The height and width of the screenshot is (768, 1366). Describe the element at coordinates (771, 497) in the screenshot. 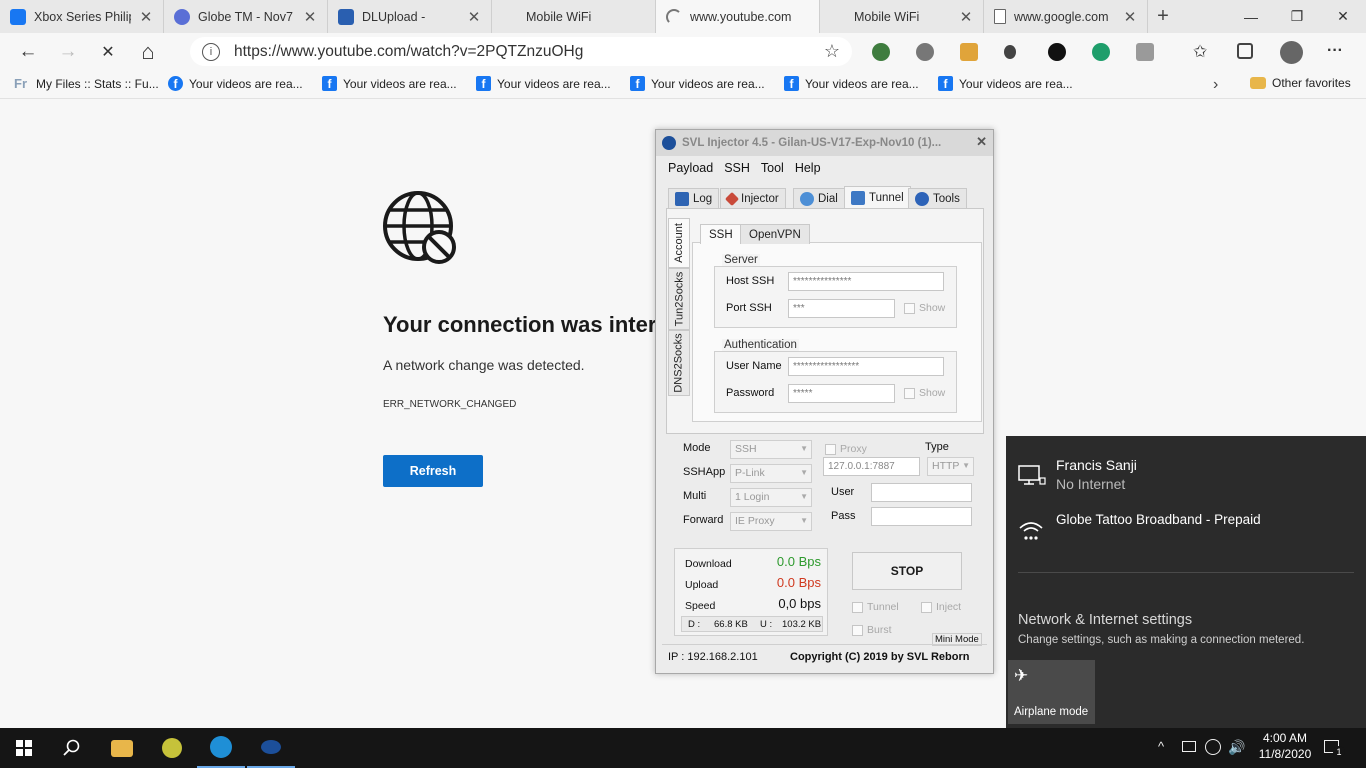

I see `multi-select: 1 Login ▼` at that location.